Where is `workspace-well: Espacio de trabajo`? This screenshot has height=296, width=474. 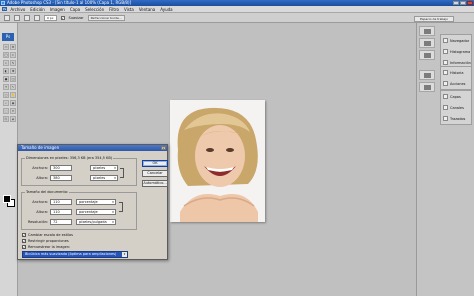
workspace-well: Espacio de trabajo is located at coordinates (434, 18).